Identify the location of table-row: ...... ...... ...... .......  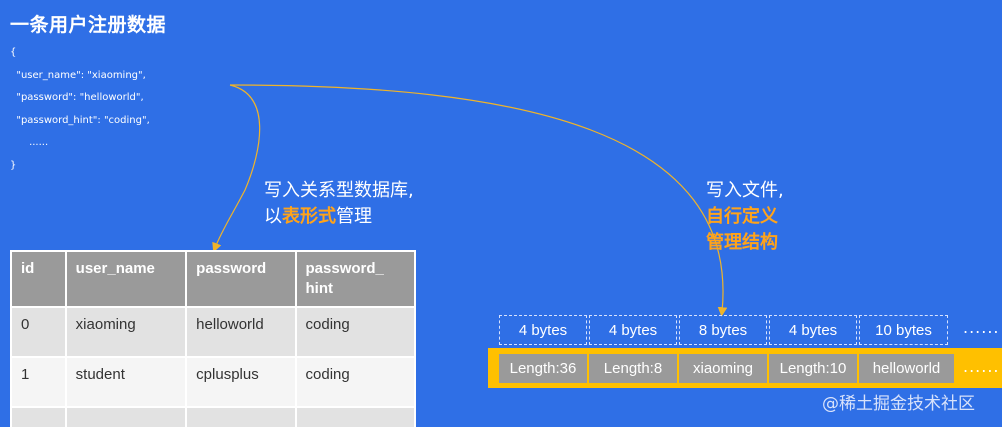
(213, 416).